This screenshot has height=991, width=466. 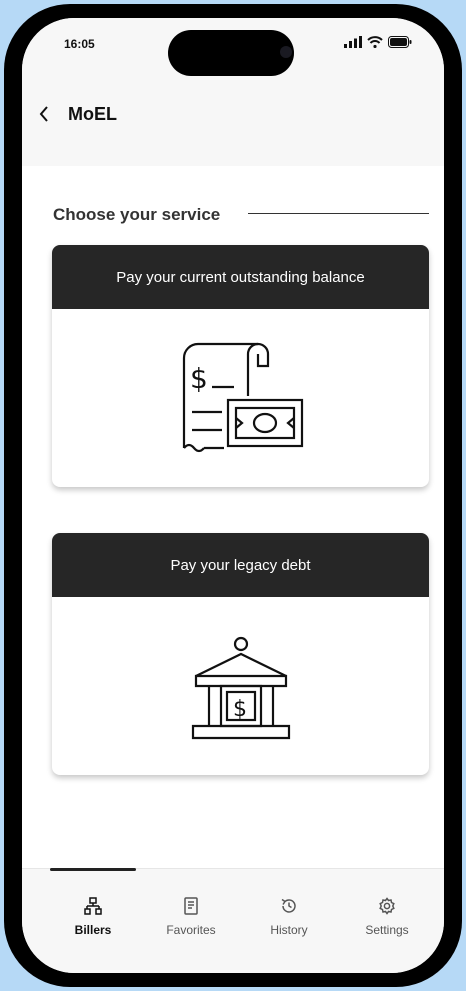 What do you see at coordinates (231, 53) in the screenshot?
I see `dynamic-island` at bounding box center [231, 53].